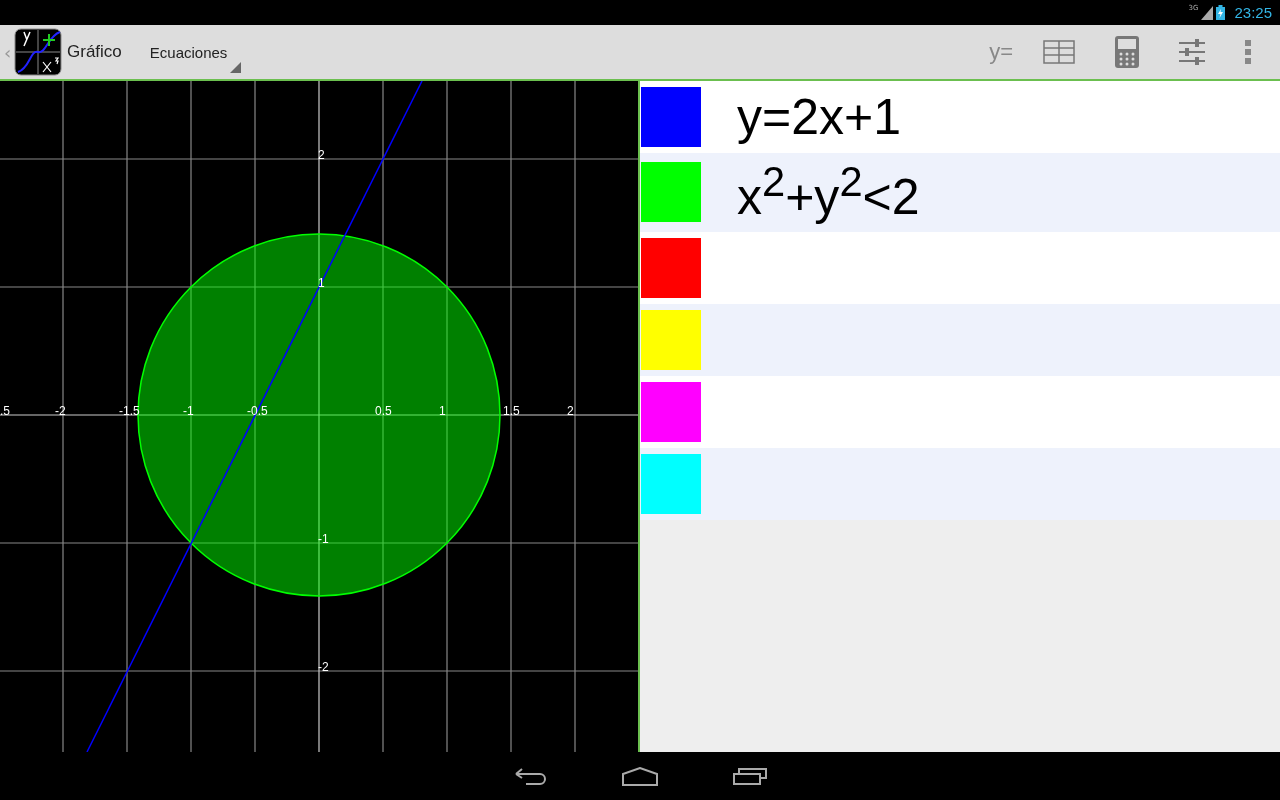  What do you see at coordinates (194, 52) in the screenshot?
I see `equations-dropdown: Ecuaciones` at bounding box center [194, 52].